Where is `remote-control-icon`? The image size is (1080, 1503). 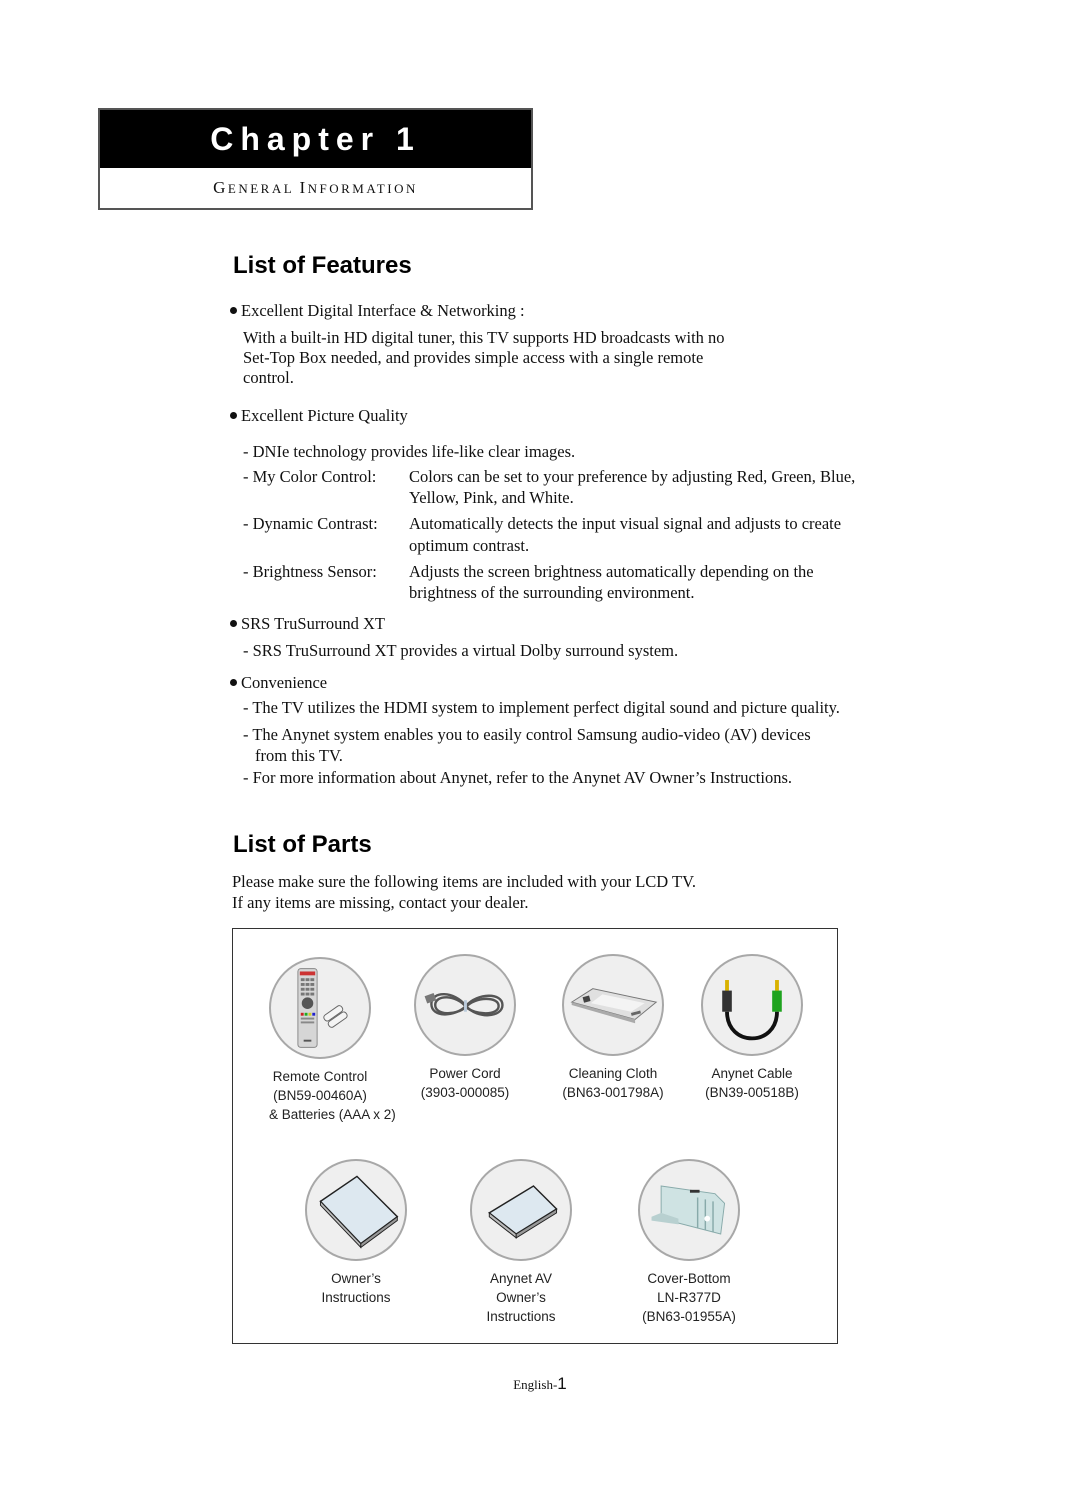 remote-control-icon is located at coordinates (320, 1008).